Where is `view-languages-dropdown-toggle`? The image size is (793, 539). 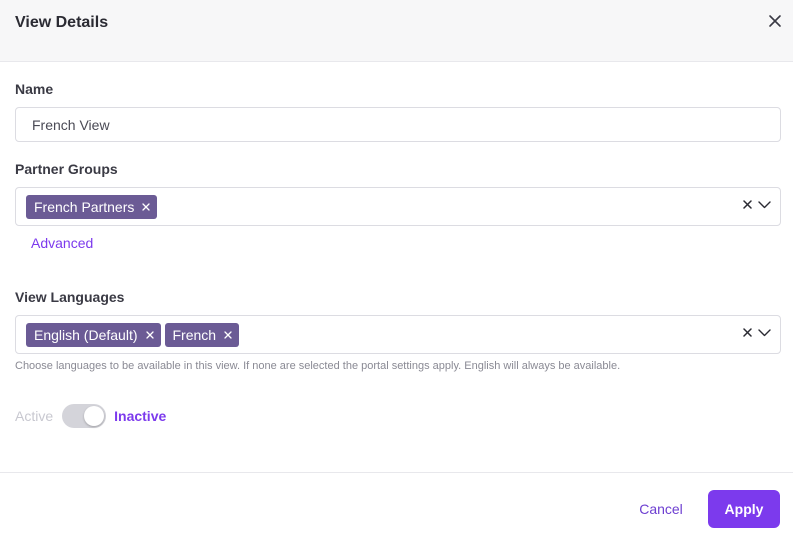 view-languages-dropdown-toggle is located at coordinates (764, 332).